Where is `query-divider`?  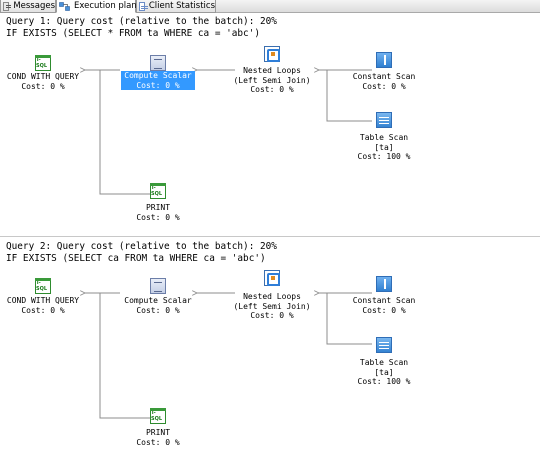
query-divider is located at coordinates (270, 236).